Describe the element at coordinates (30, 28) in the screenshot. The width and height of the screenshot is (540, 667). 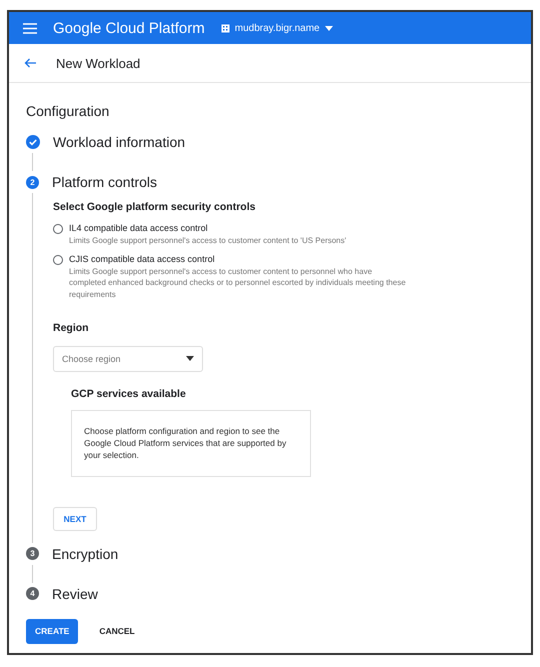
I see `menu-icon` at that location.